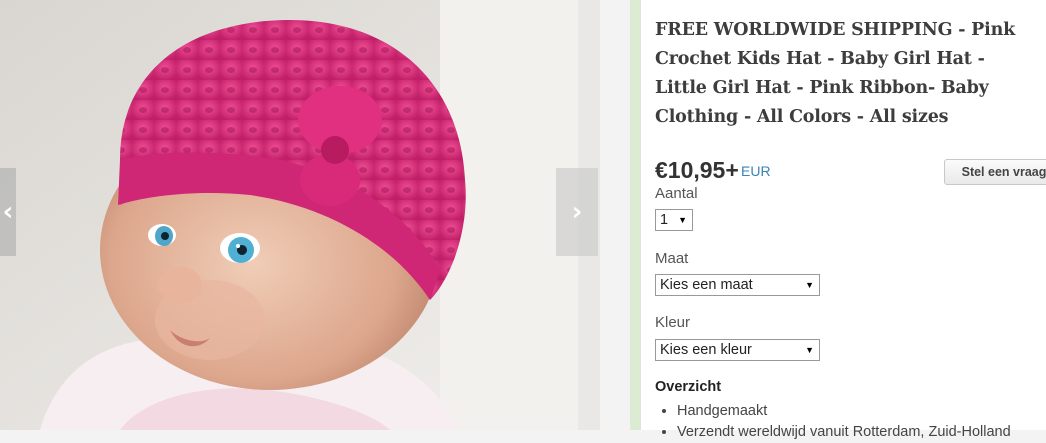 Image resolution: width=1046 pixels, height=443 pixels. I want to click on quantity-select: 1 ▼, so click(674, 220).